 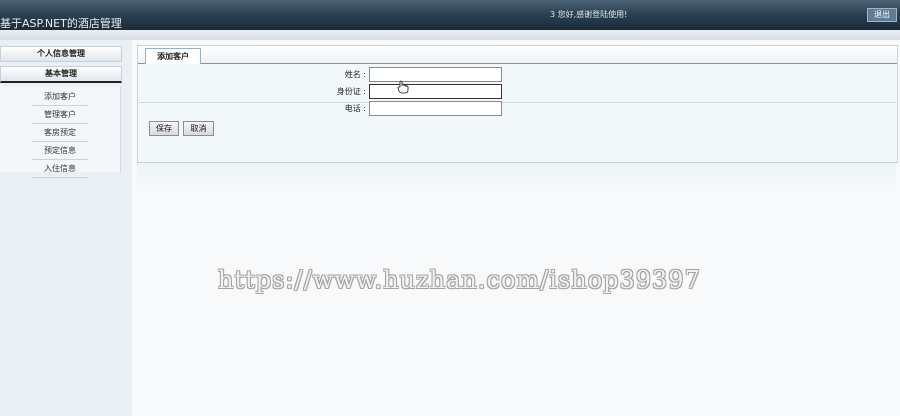 I want to click on sidebar: 个人信息管理 基本管理 添加客户 管理客户 客房预定 预定信息 入住信息, so click(x=66, y=228).